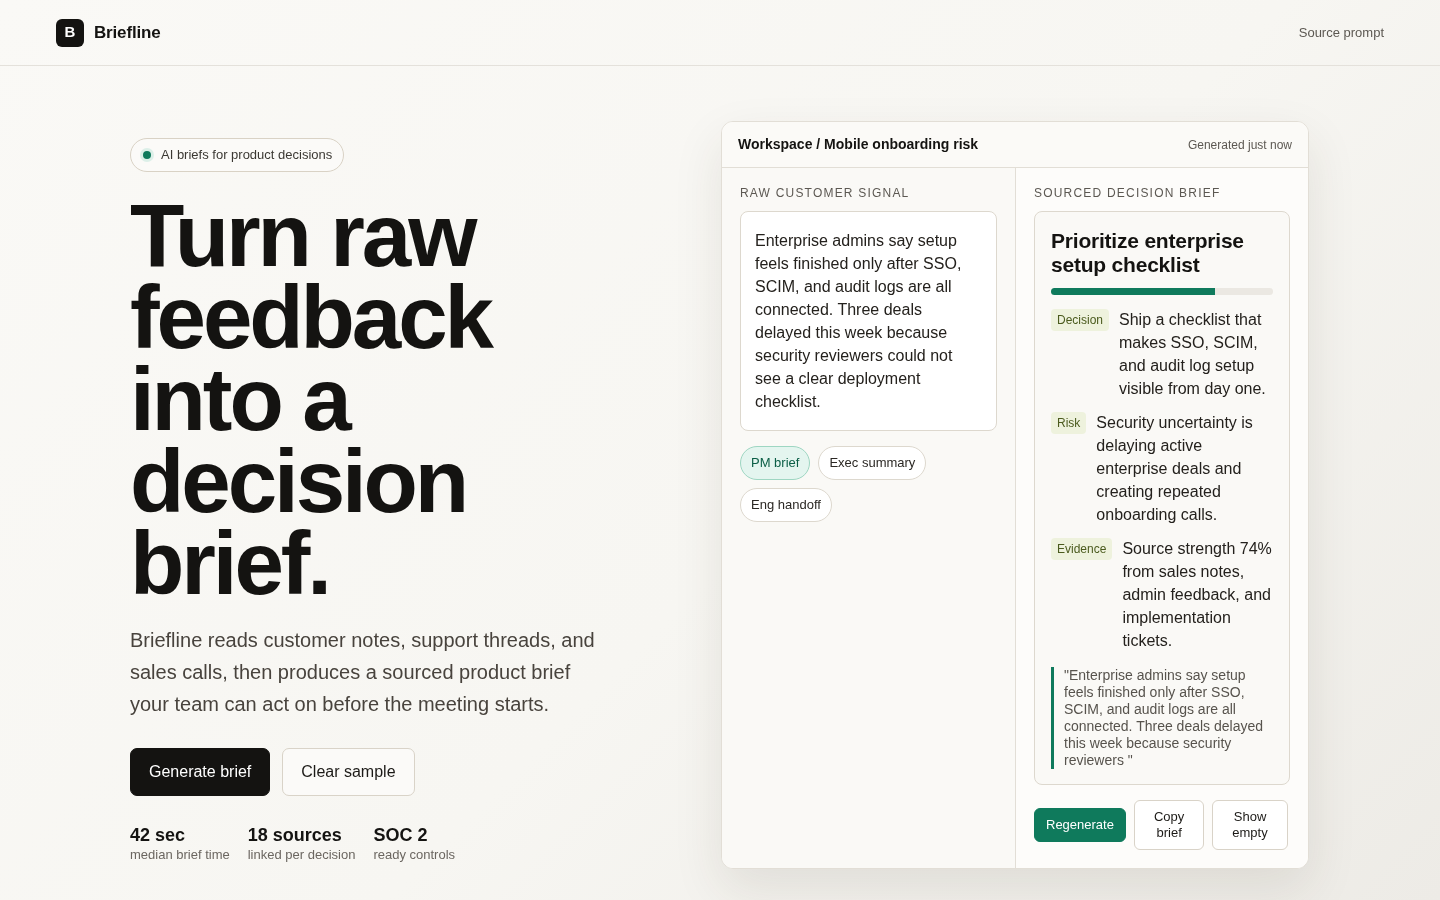 Image resolution: width=1440 pixels, height=900 pixels. Describe the element at coordinates (311, 399) in the screenshot. I see `hero-headline: Turn raw feedback into a decision brief.` at that location.